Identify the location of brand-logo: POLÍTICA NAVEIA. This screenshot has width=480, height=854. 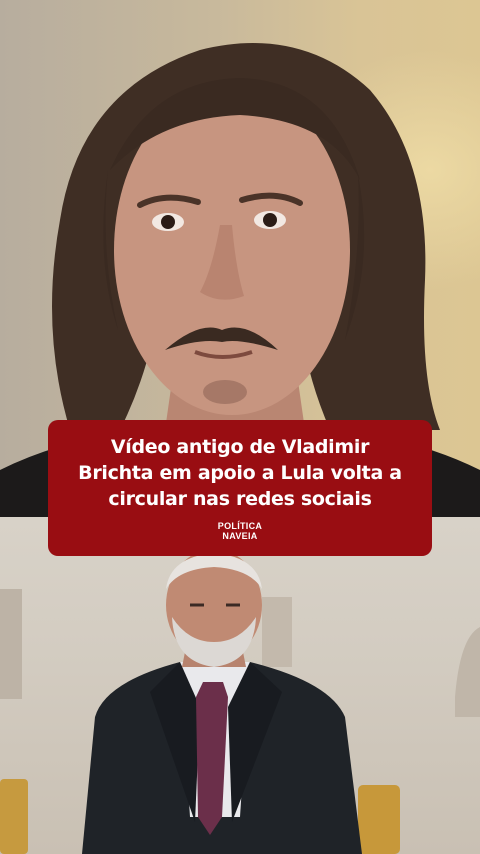
(240, 531).